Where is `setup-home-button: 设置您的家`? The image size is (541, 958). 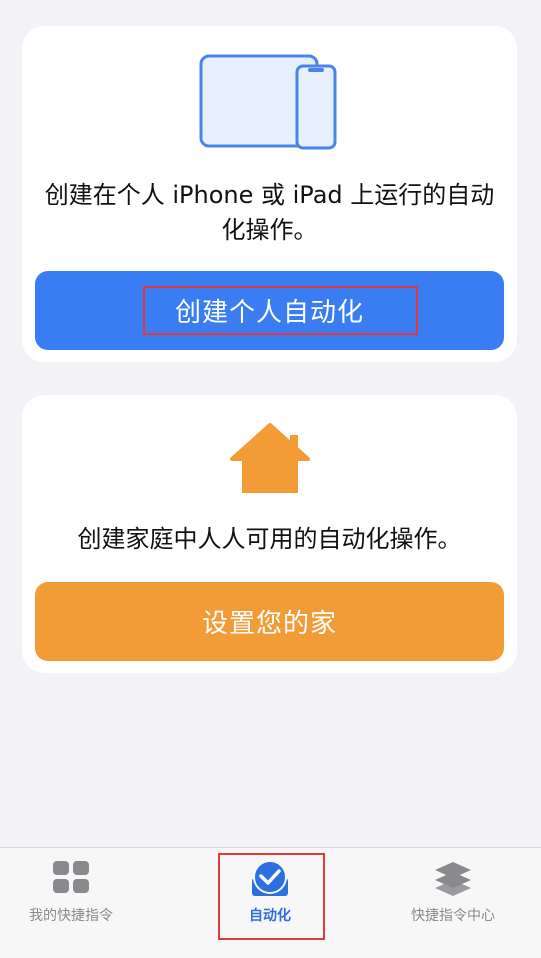
setup-home-button: 设置您的家 is located at coordinates (269, 621).